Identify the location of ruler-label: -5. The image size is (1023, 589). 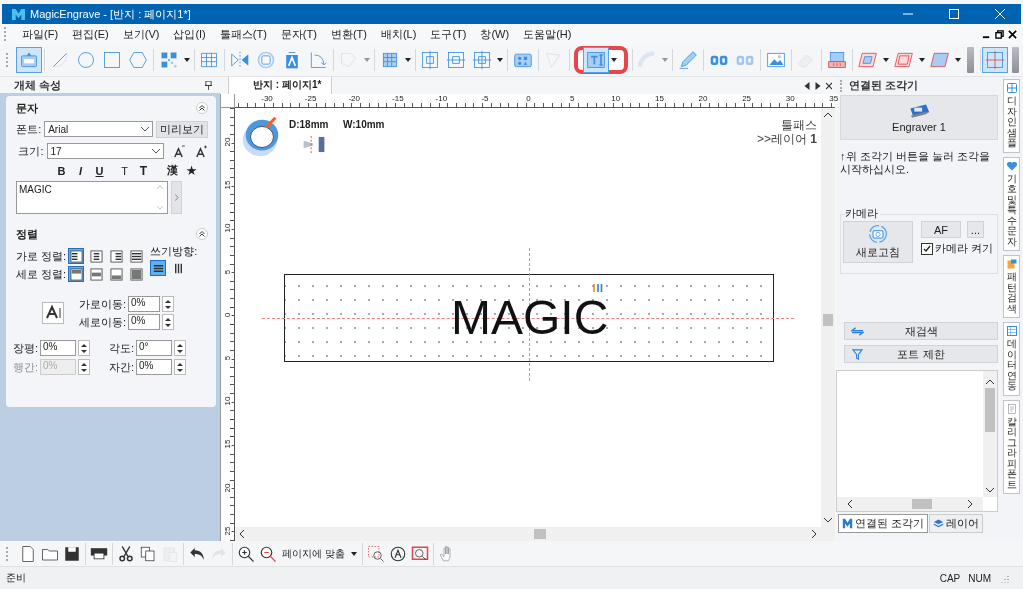
(485, 98).